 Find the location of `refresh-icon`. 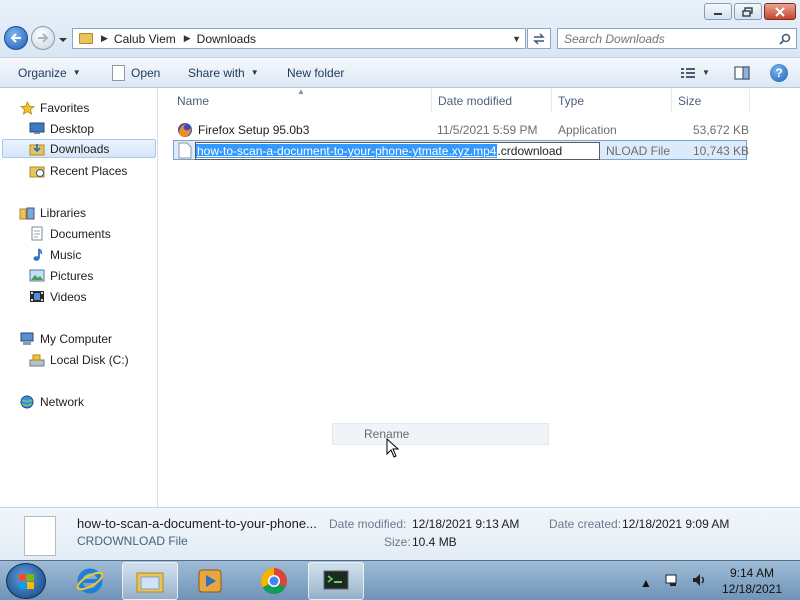

refresh-icon is located at coordinates (539, 38).